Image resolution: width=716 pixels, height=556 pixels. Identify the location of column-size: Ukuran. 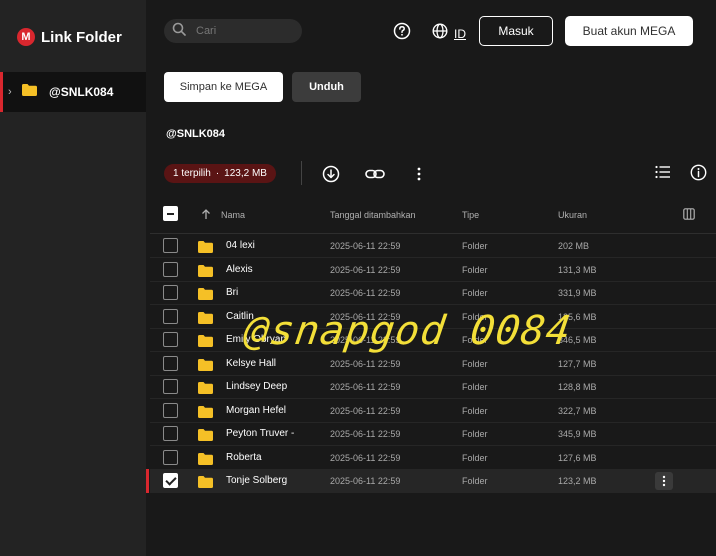
(572, 215).